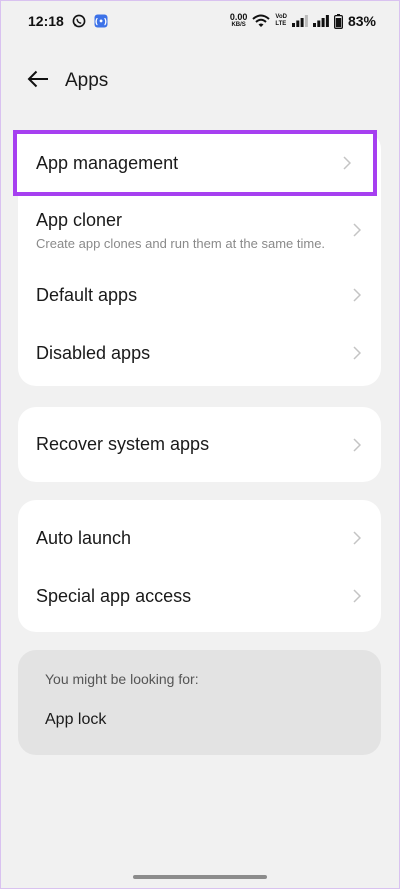  I want to click on network-speed-value: 0.00, so click(238, 17).